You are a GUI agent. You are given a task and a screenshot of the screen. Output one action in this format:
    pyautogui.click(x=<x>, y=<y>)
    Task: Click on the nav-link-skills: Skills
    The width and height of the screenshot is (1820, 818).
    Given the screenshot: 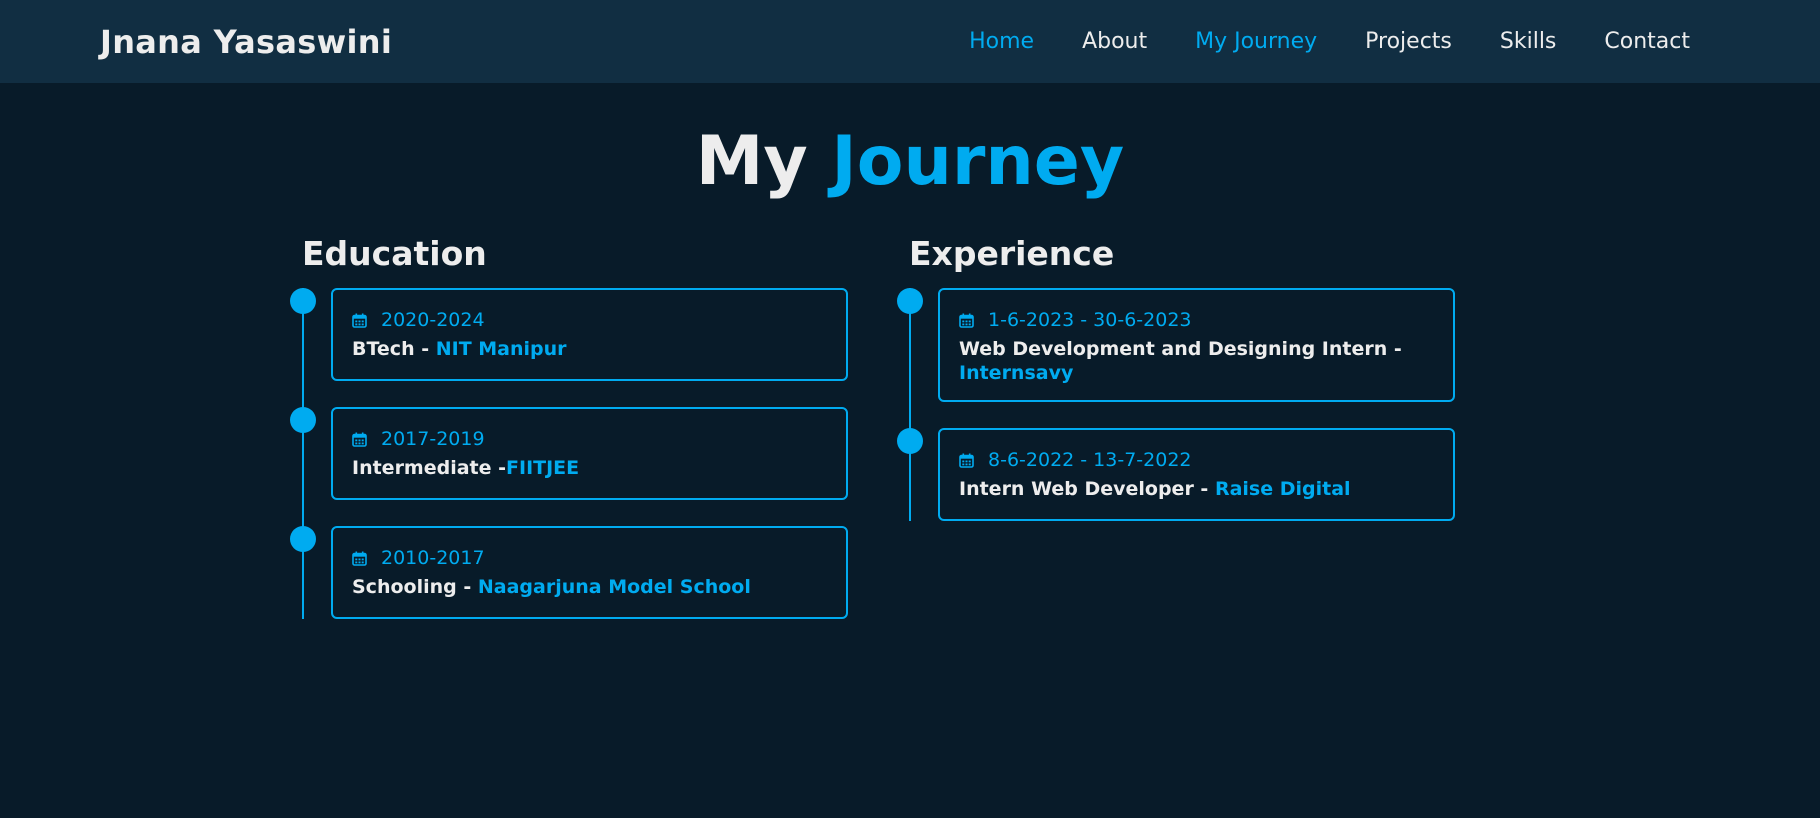 What is the action you would take?
    pyautogui.click(x=1528, y=41)
    